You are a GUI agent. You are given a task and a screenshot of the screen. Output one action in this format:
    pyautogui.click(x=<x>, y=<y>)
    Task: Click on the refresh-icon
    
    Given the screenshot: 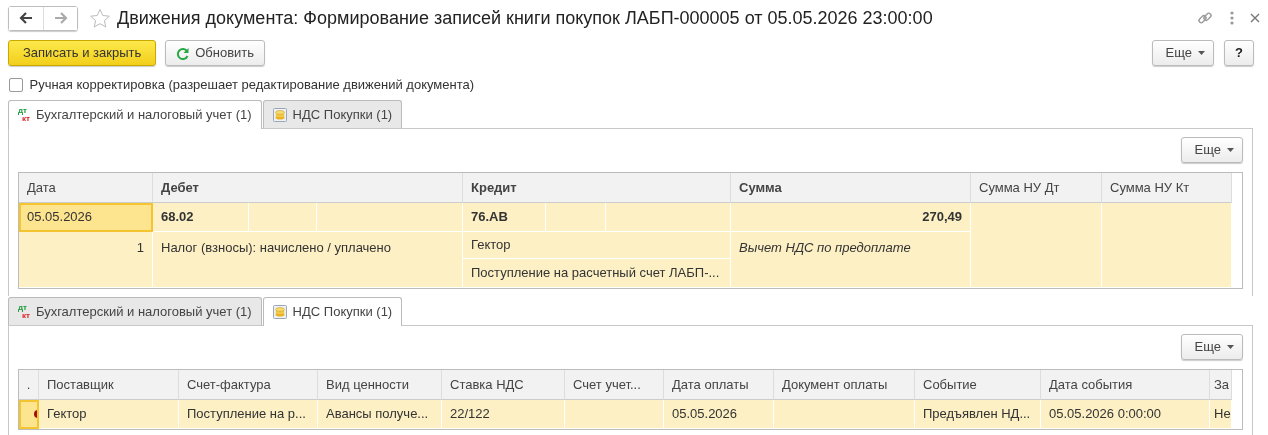 What is the action you would take?
    pyautogui.click(x=183, y=53)
    